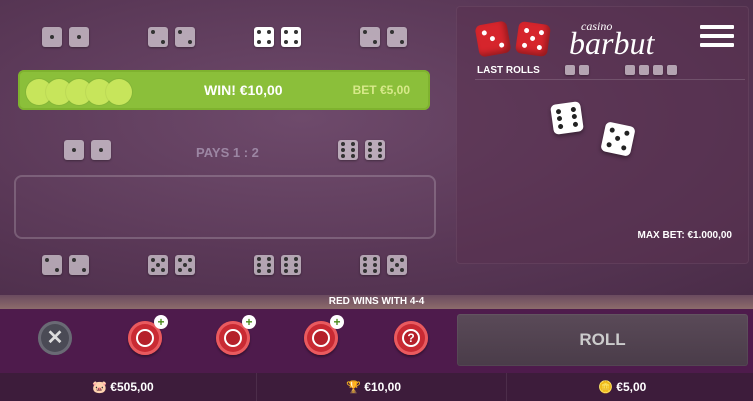 This screenshot has width=753, height=401. Describe the element at coordinates (225, 207) in the screenshot. I see `bet-row-empty` at that location.